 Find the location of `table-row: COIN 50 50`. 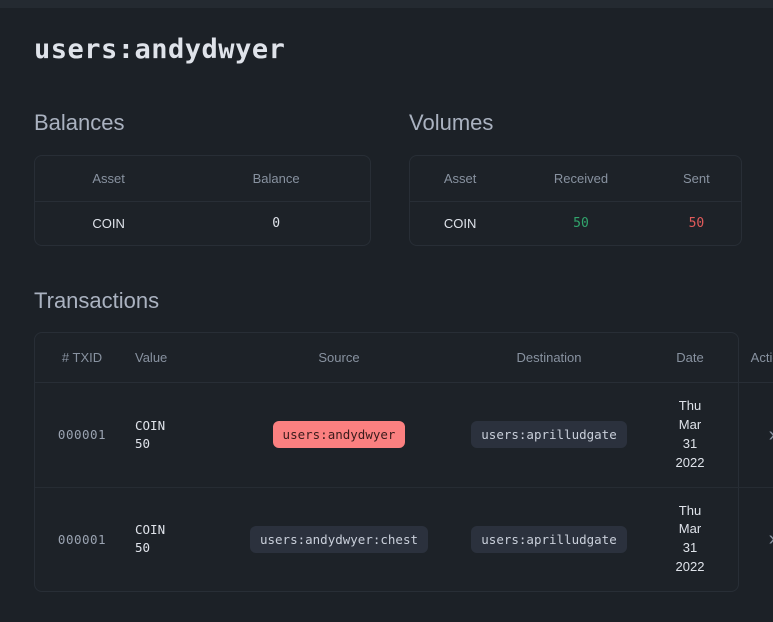

table-row: COIN 50 50 is located at coordinates (575, 223).